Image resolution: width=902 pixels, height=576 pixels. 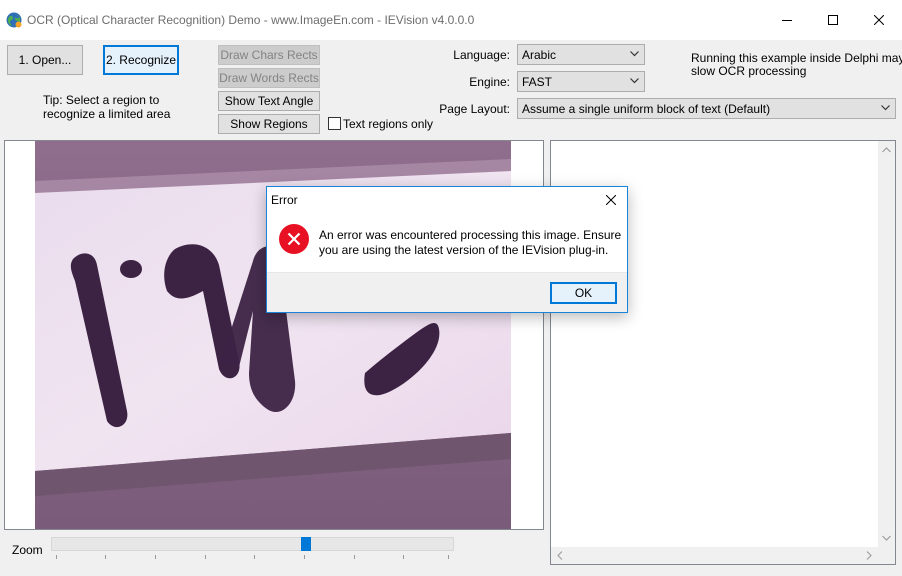 I want to click on scroll-down-icon, so click(x=886, y=538).